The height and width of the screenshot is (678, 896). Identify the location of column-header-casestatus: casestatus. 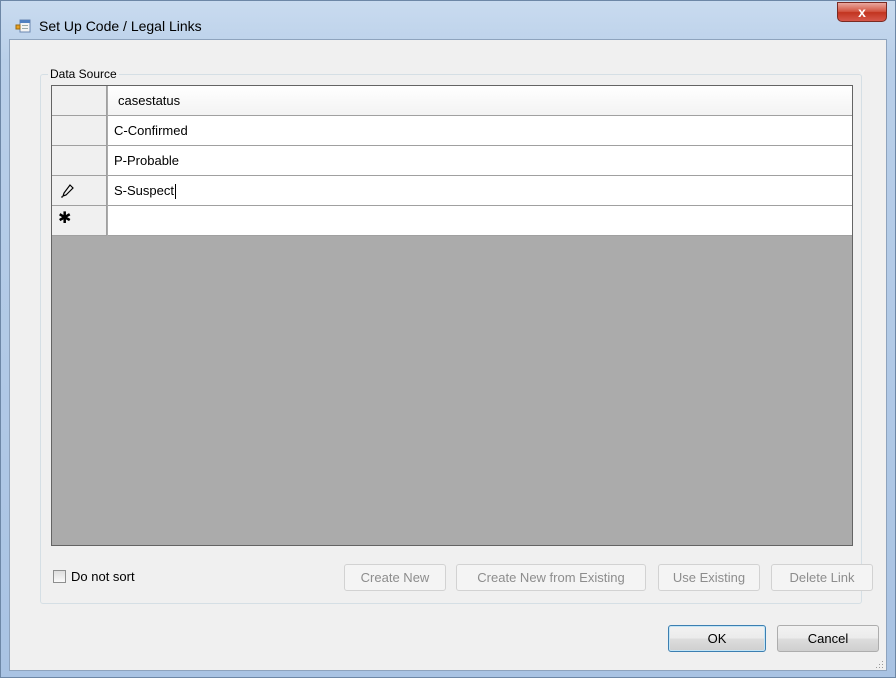
(480, 101).